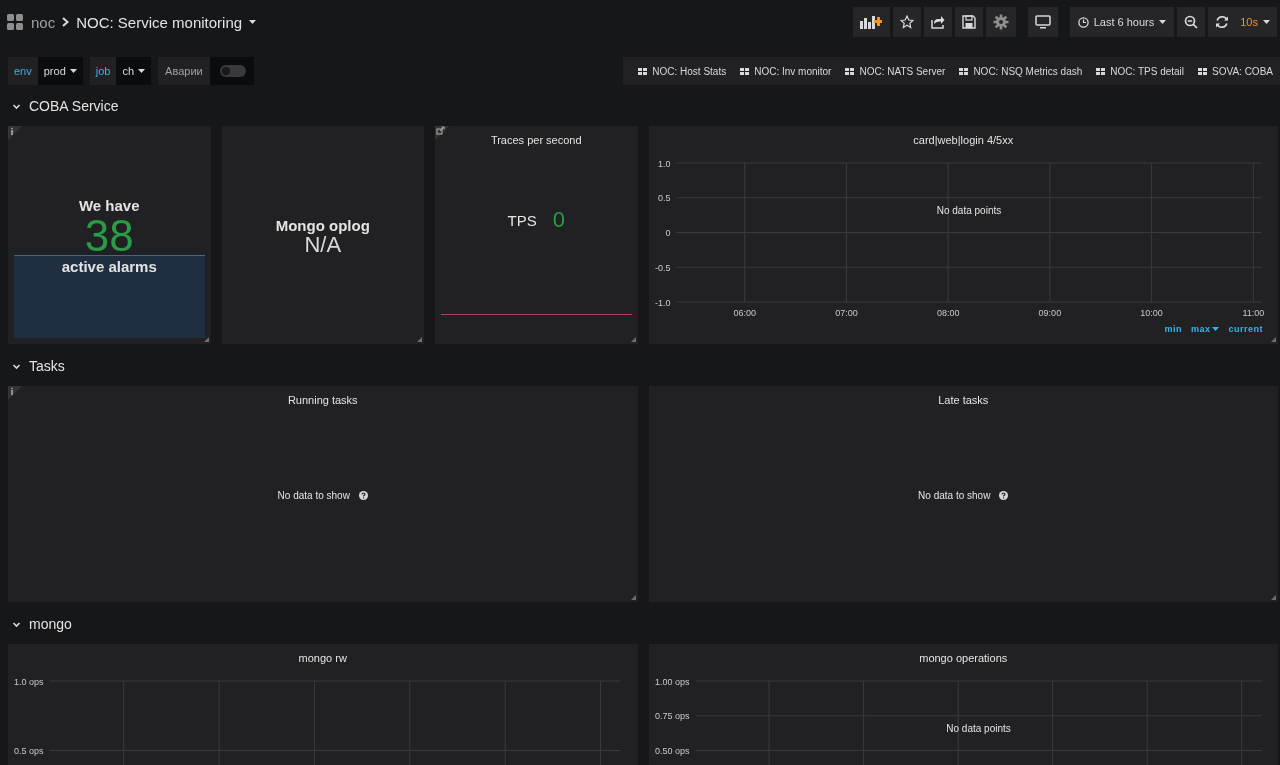 Image resolution: width=1280 pixels, height=765 pixels. I want to click on x-axis-label: 10:00, so click(1151, 313).